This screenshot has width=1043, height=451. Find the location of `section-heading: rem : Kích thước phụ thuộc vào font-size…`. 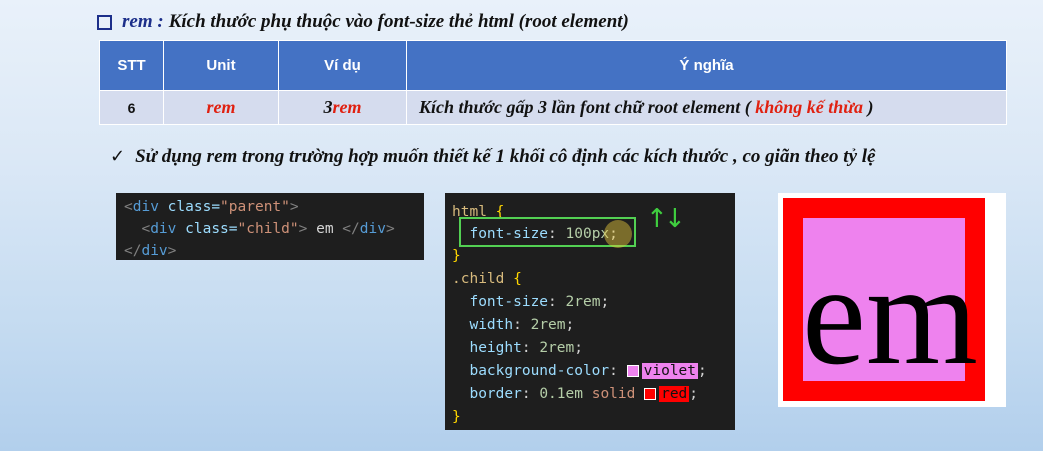

section-heading: rem : Kích thước phụ thuộc vào font-size… is located at coordinates (363, 22).